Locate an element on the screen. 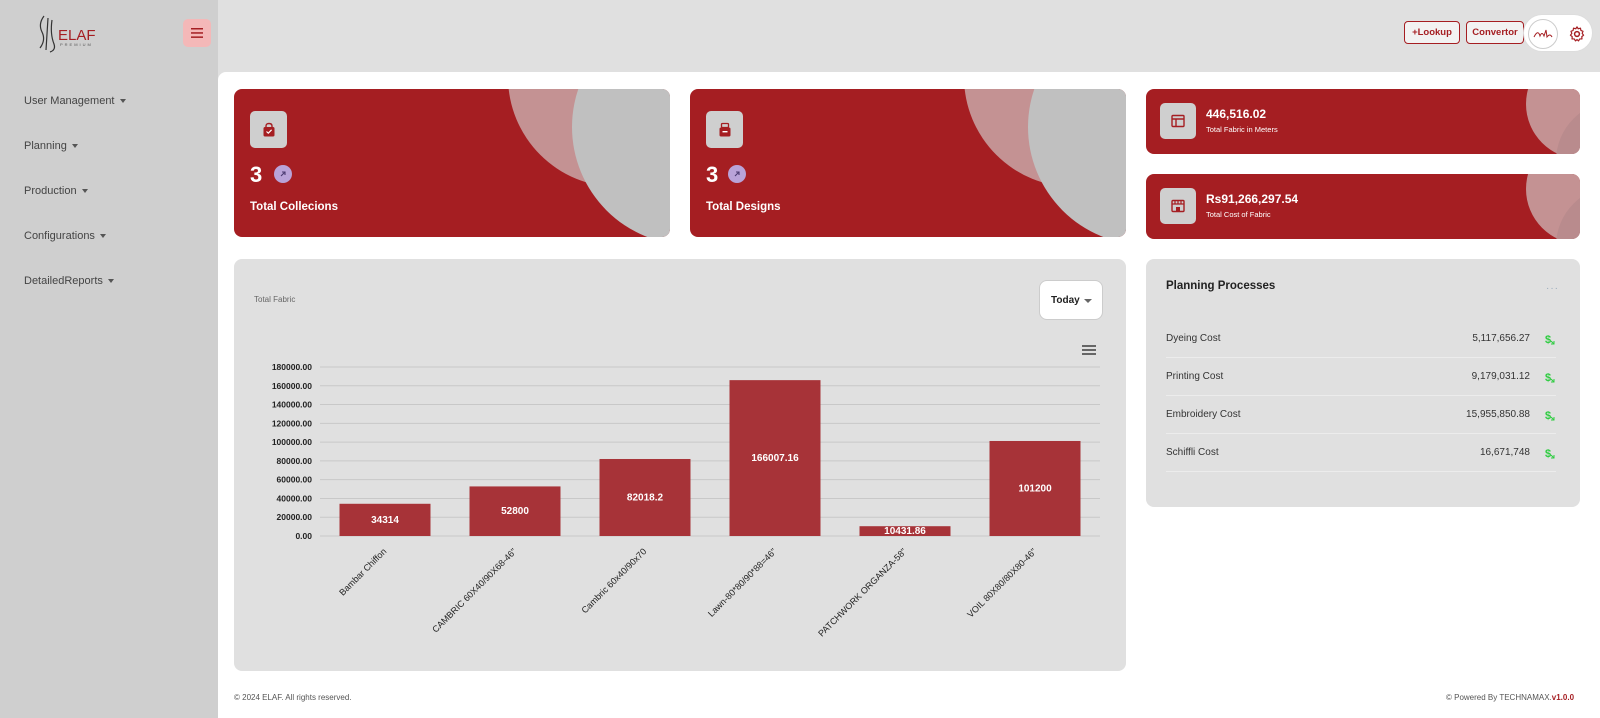 The image size is (1600, 718). total-fabric-cost-card: Rs91,266,297.54 Total Cost of Fabric is located at coordinates (1363, 206).